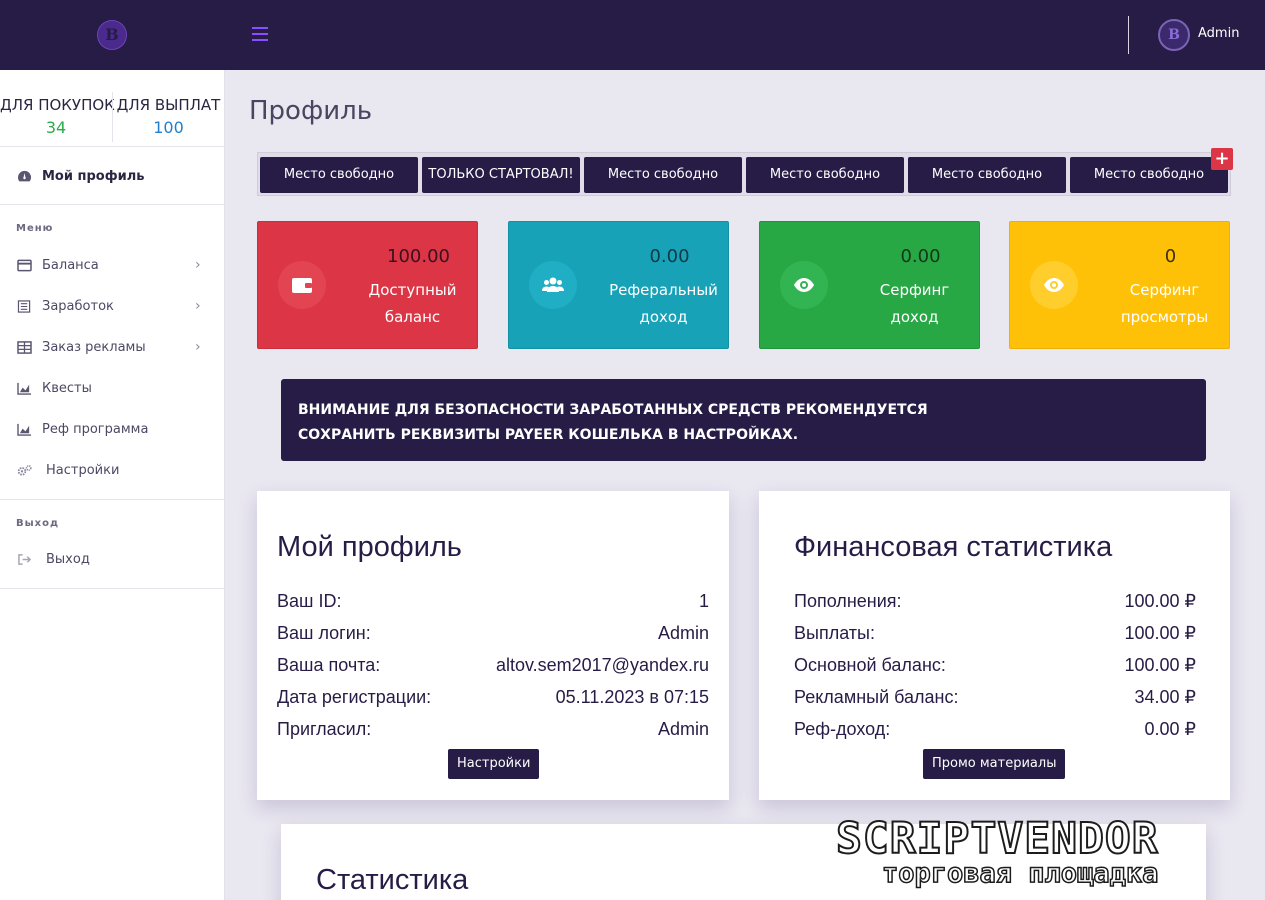 Image resolution: width=1265 pixels, height=900 pixels. What do you see at coordinates (995, 731) in the screenshot?
I see `finance-row: Реф-доход: 0.00 ₽` at bounding box center [995, 731].